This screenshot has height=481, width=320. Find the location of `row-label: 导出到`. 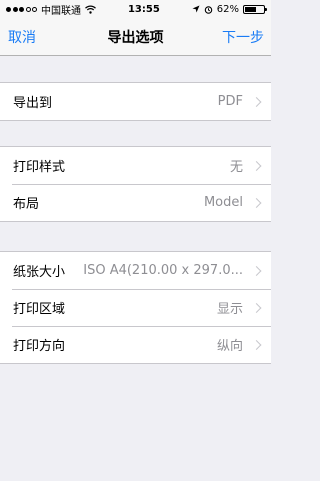

row-label: 导出到 is located at coordinates (33, 103).